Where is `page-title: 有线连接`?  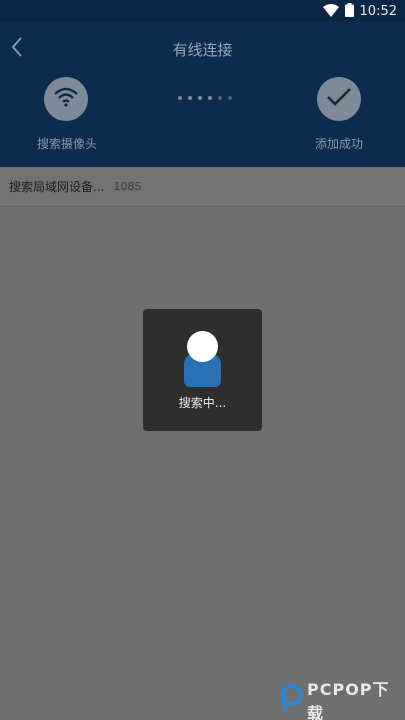 page-title: 有线连接 is located at coordinates (202, 50).